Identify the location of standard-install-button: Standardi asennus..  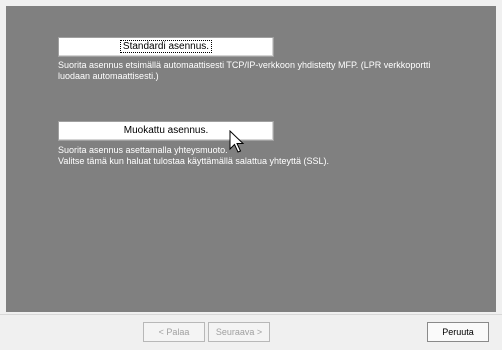
(166, 47).